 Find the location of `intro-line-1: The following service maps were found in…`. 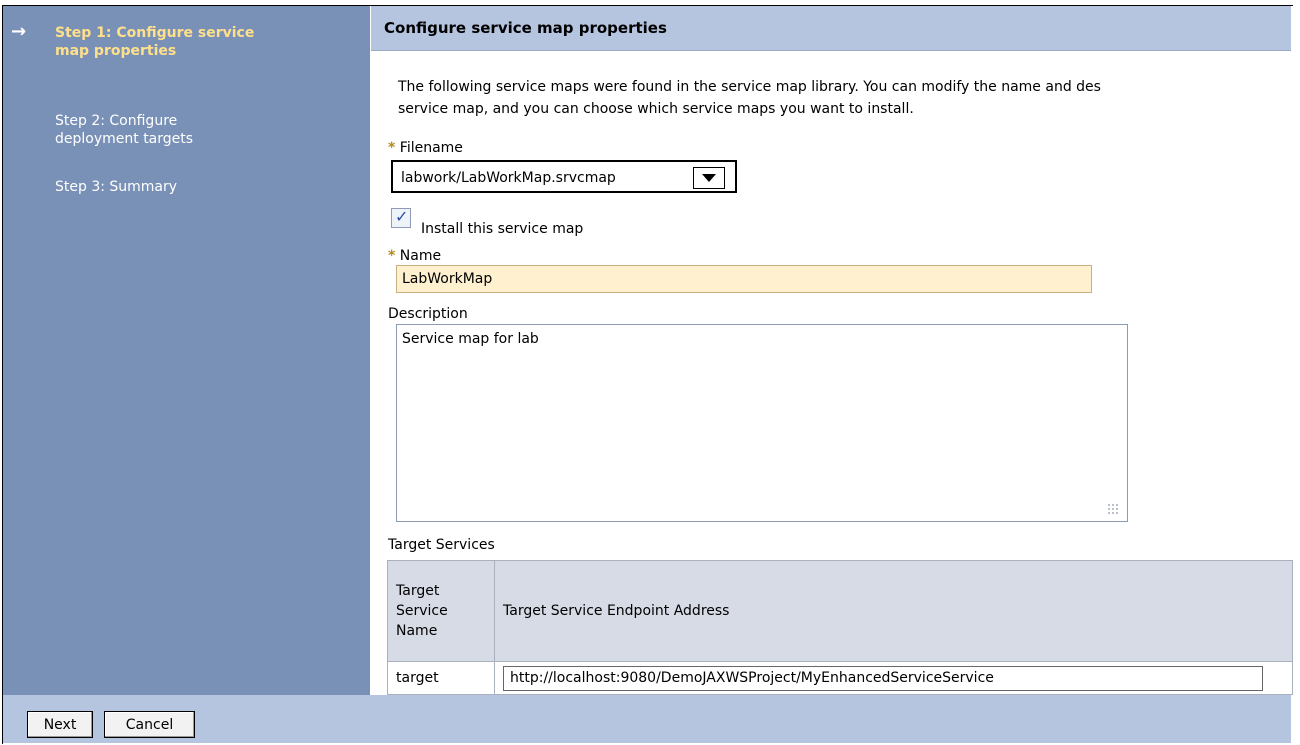

intro-line-1: The following service maps were found in… is located at coordinates (749, 87).